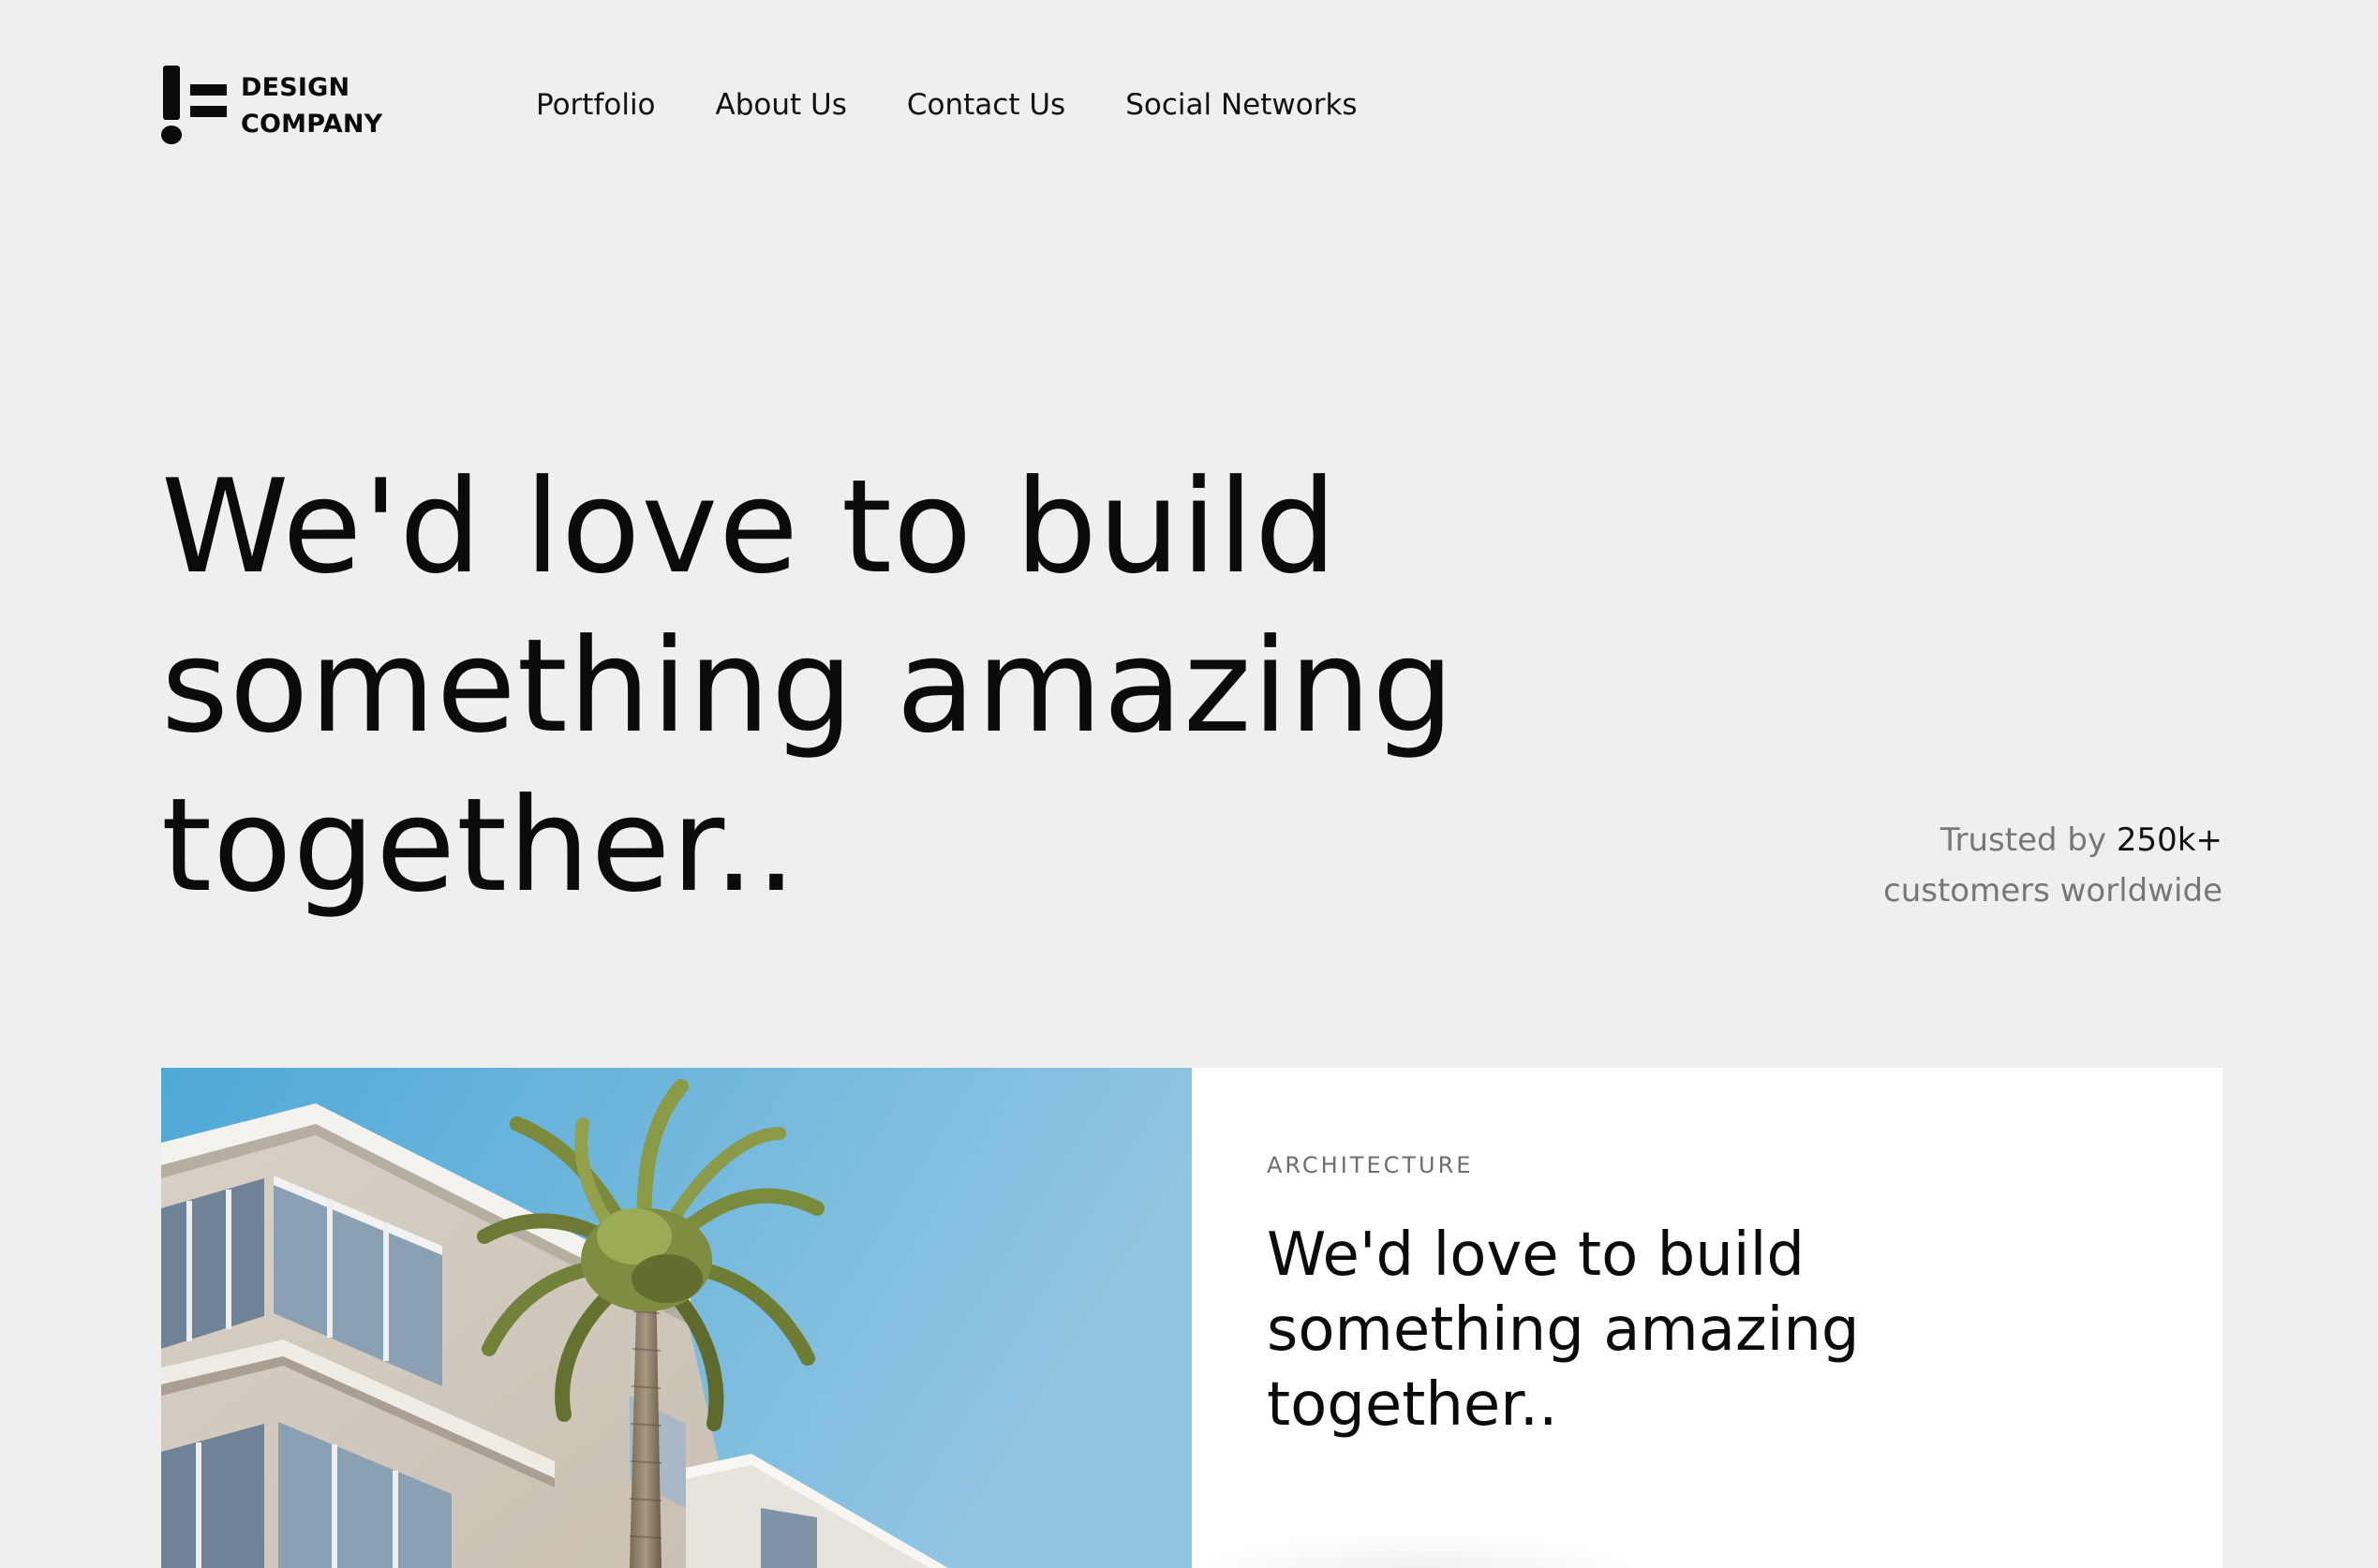 This screenshot has width=2378, height=1568. Describe the element at coordinates (312, 124) in the screenshot. I see `logo-line-2: COMPANY` at that location.